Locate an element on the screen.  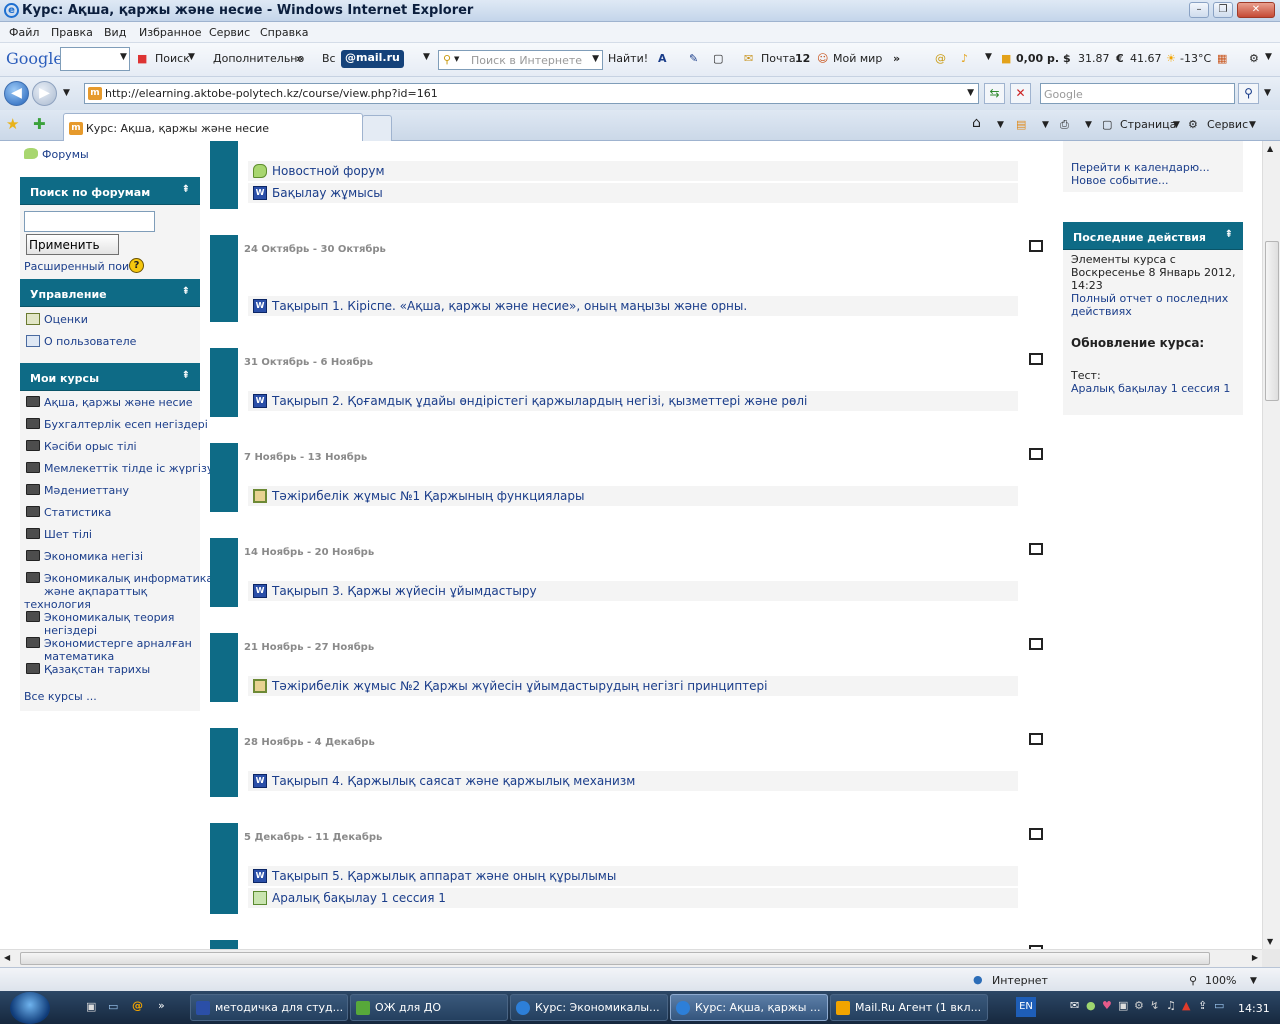
search-icon: ⚲ is located at coordinates (1248, 93).